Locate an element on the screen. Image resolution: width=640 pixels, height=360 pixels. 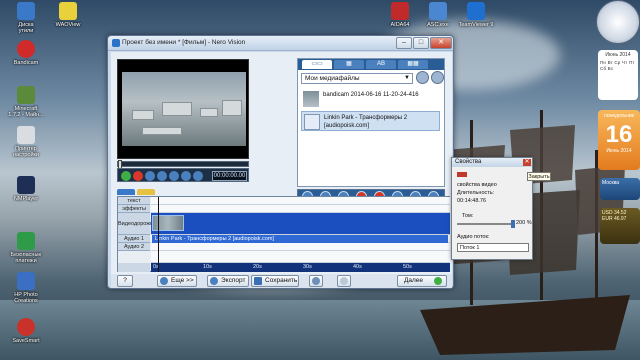
desktop-icon-bandicam: Bandicam is located at coordinates (26, 53).